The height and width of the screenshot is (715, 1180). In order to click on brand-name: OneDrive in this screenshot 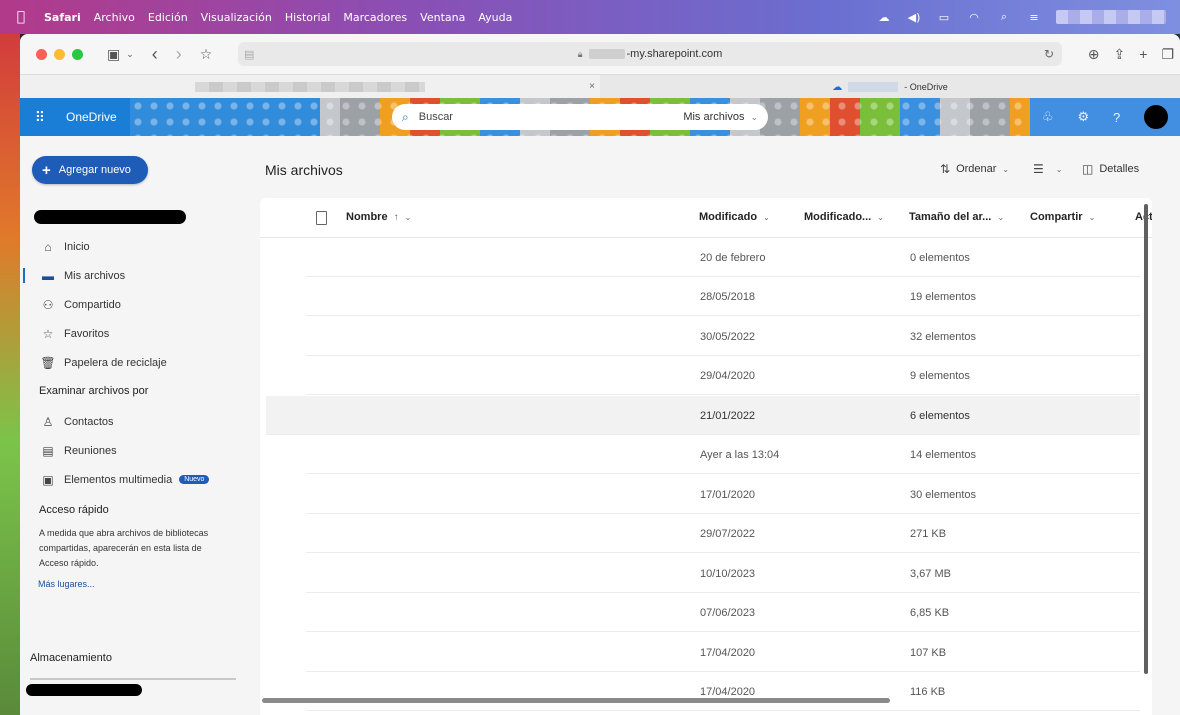, I will do `click(91, 117)`.